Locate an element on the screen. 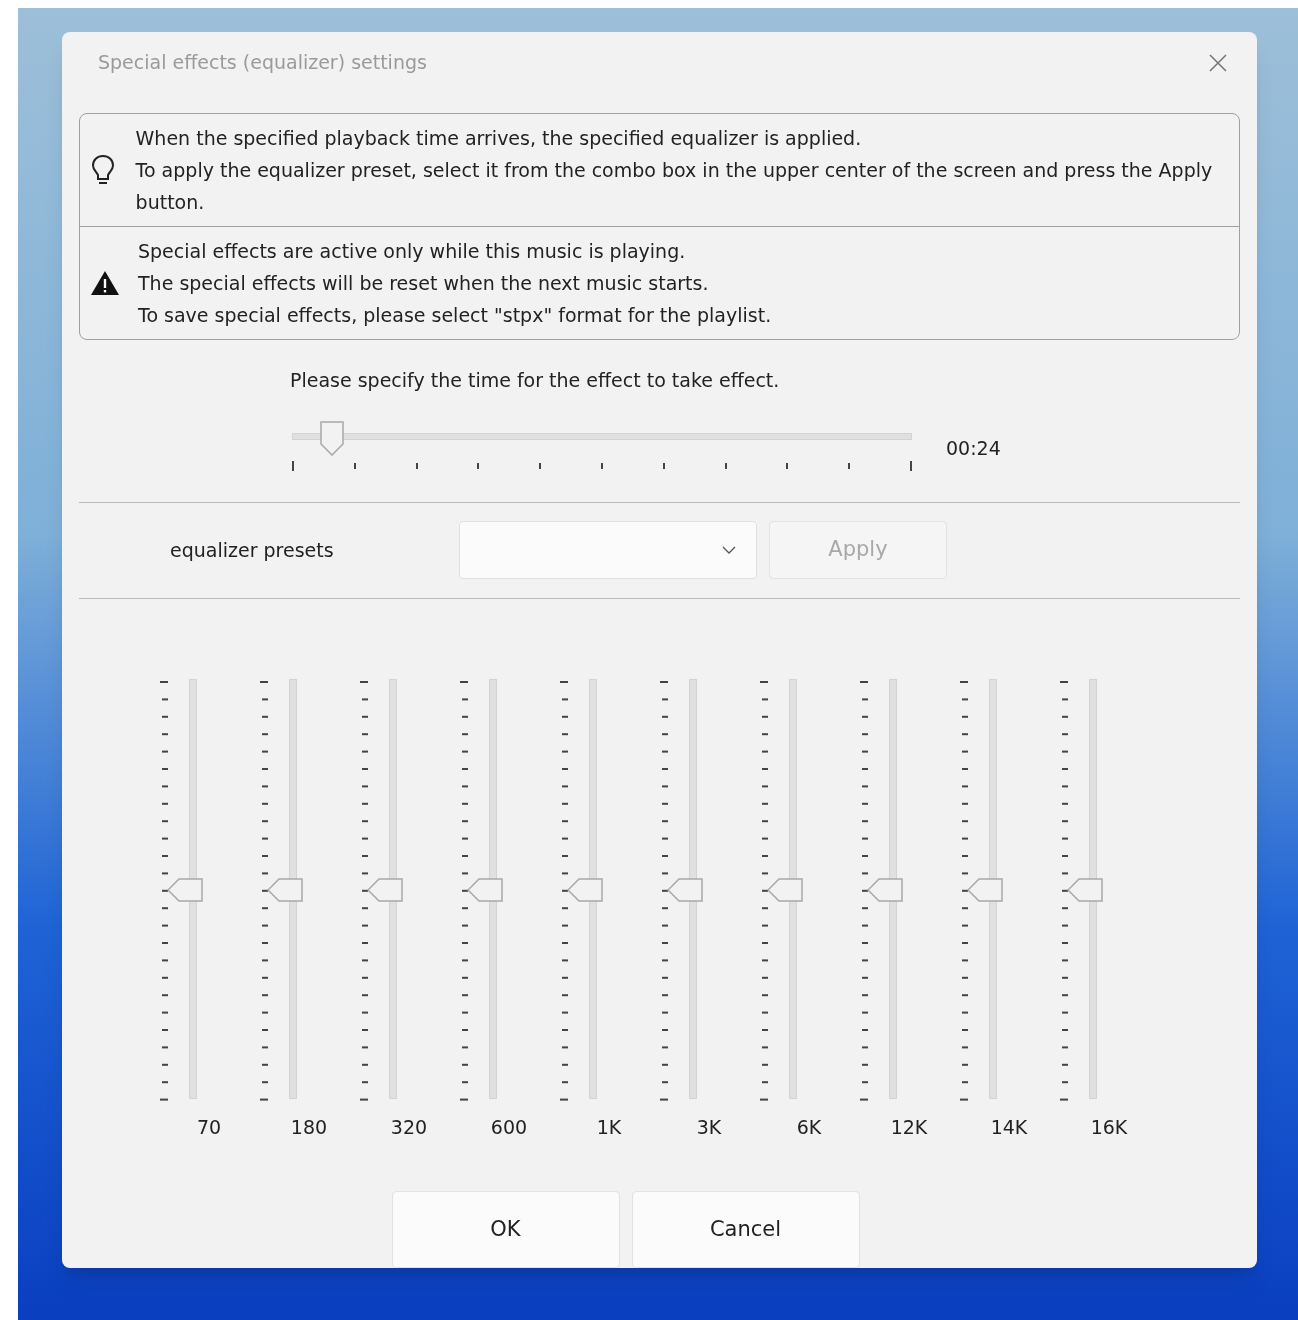 The height and width of the screenshot is (1320, 1298). cancel-button: Cancel is located at coordinates (745, 1229).